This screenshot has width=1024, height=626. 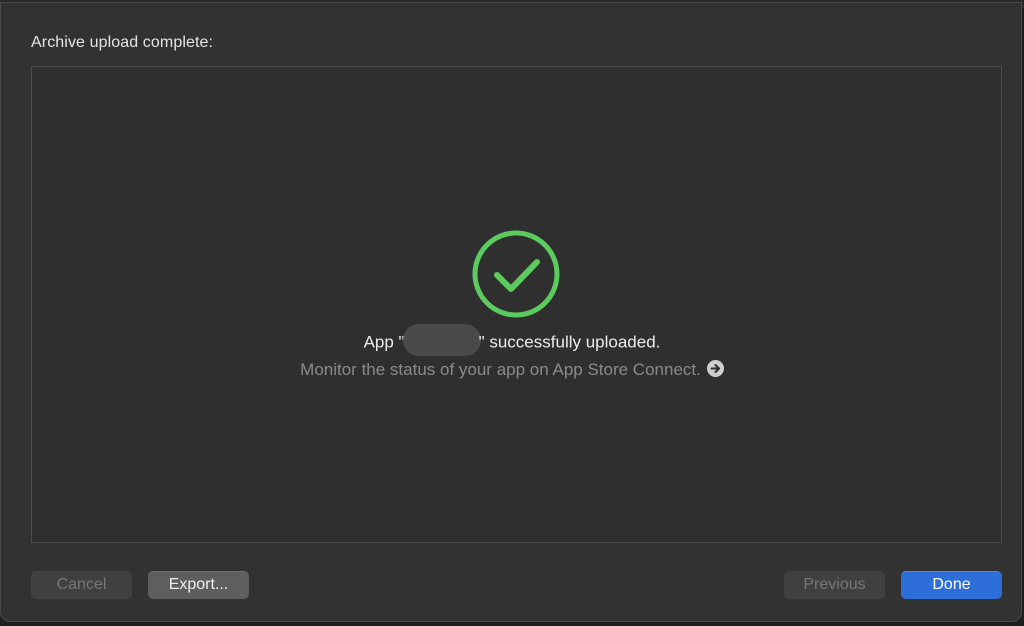 I want to click on done-button: Done, so click(x=951, y=585).